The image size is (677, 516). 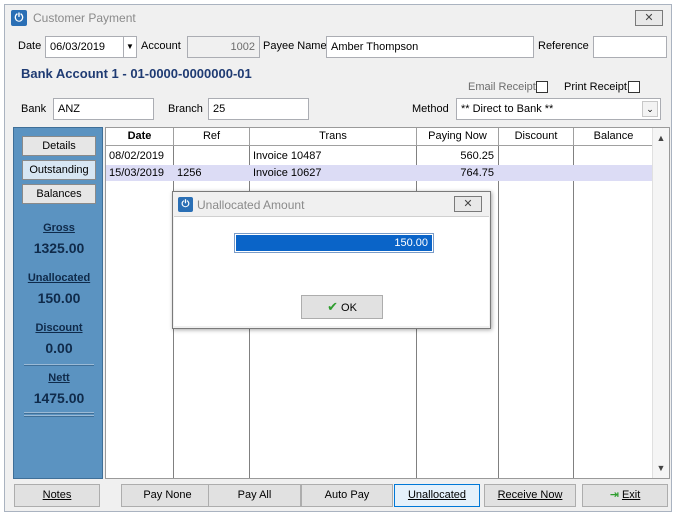 I want to click on reference-field, so click(x=630, y=47).